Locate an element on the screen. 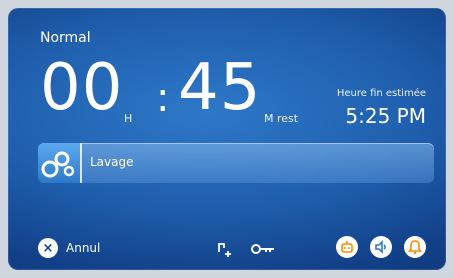  robot-icon is located at coordinates (347, 247).